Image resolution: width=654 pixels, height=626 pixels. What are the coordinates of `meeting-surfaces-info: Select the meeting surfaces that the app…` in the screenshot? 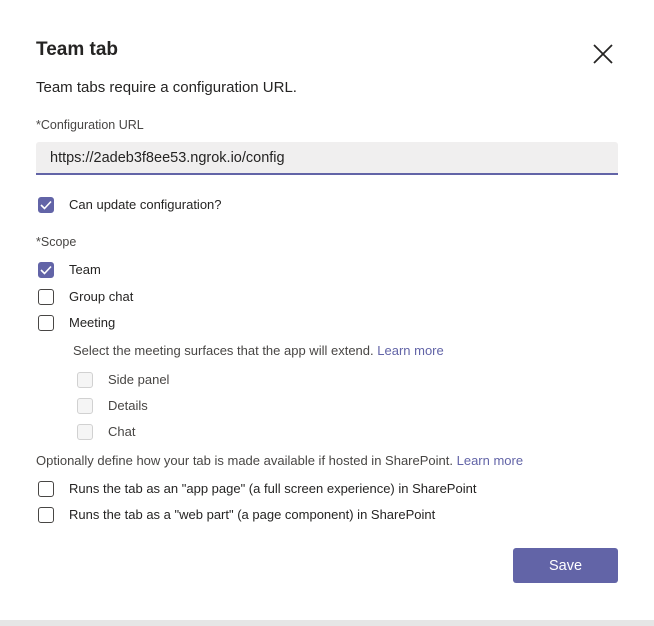 It's located at (258, 351).